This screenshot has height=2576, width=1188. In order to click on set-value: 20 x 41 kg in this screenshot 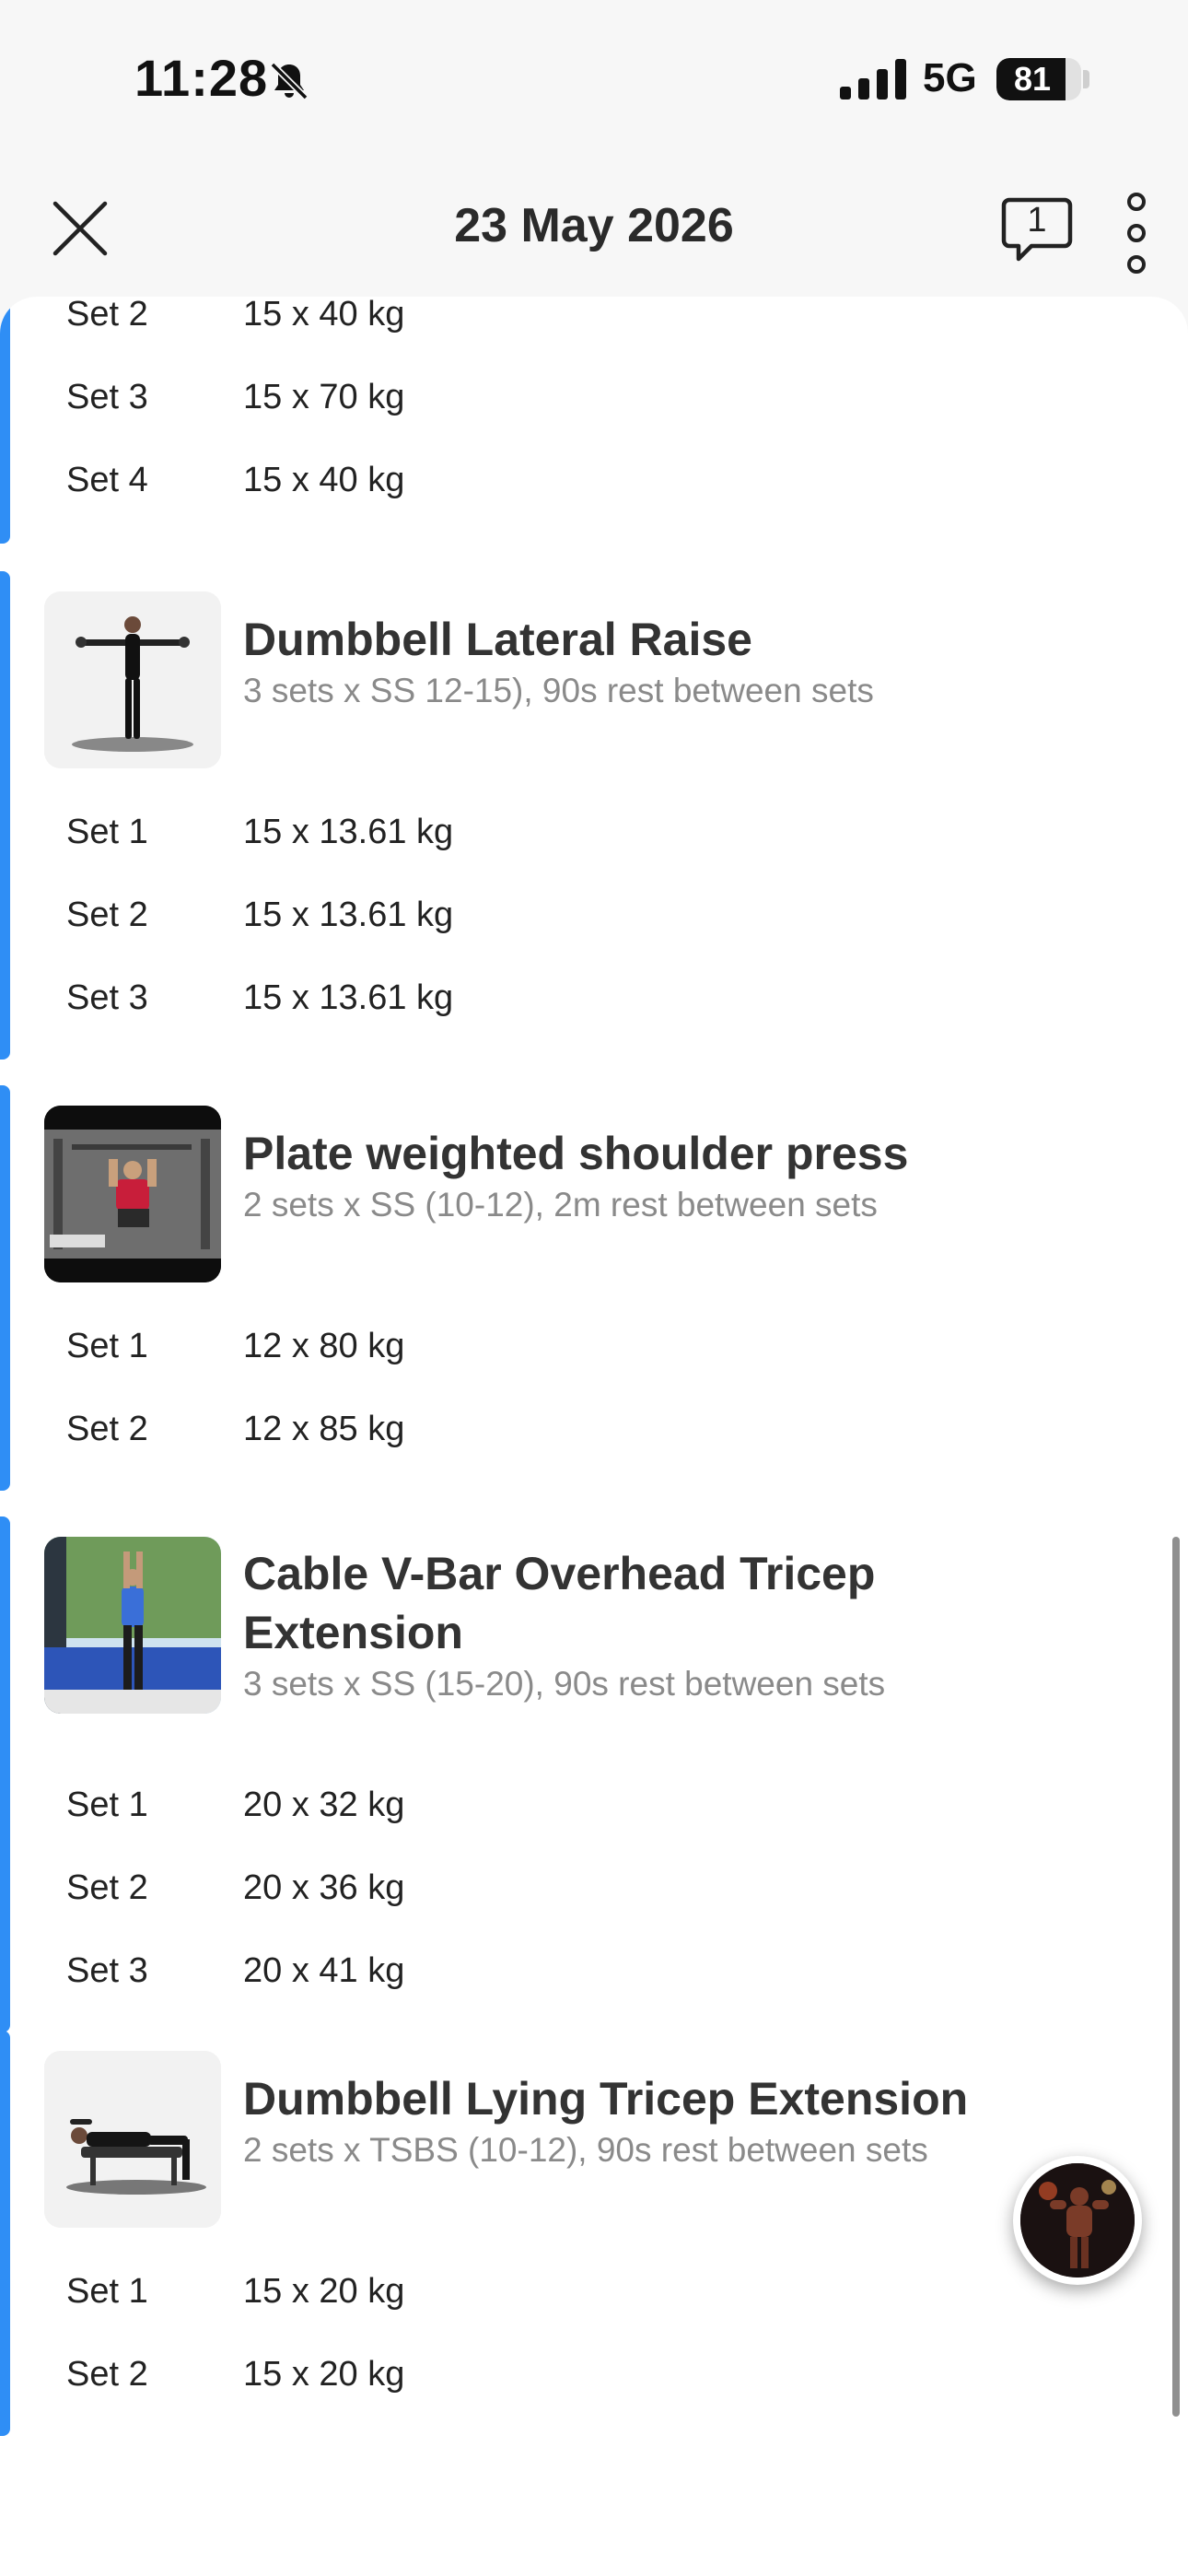, I will do `click(324, 1971)`.